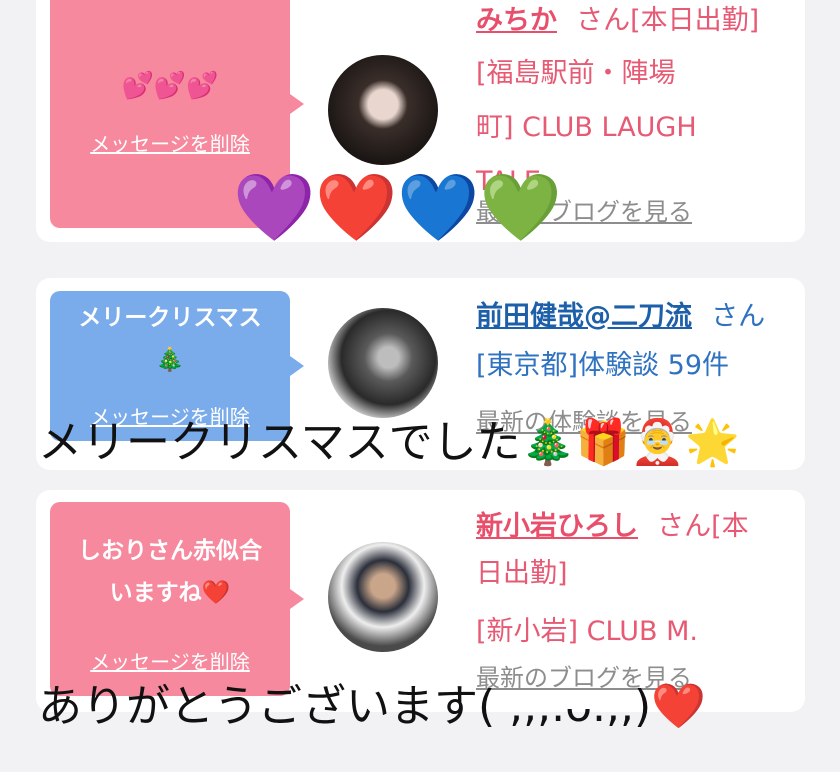 Image resolution: width=840 pixels, height=772 pixels. I want to click on profile-name-link: みちか, so click(516, 20).